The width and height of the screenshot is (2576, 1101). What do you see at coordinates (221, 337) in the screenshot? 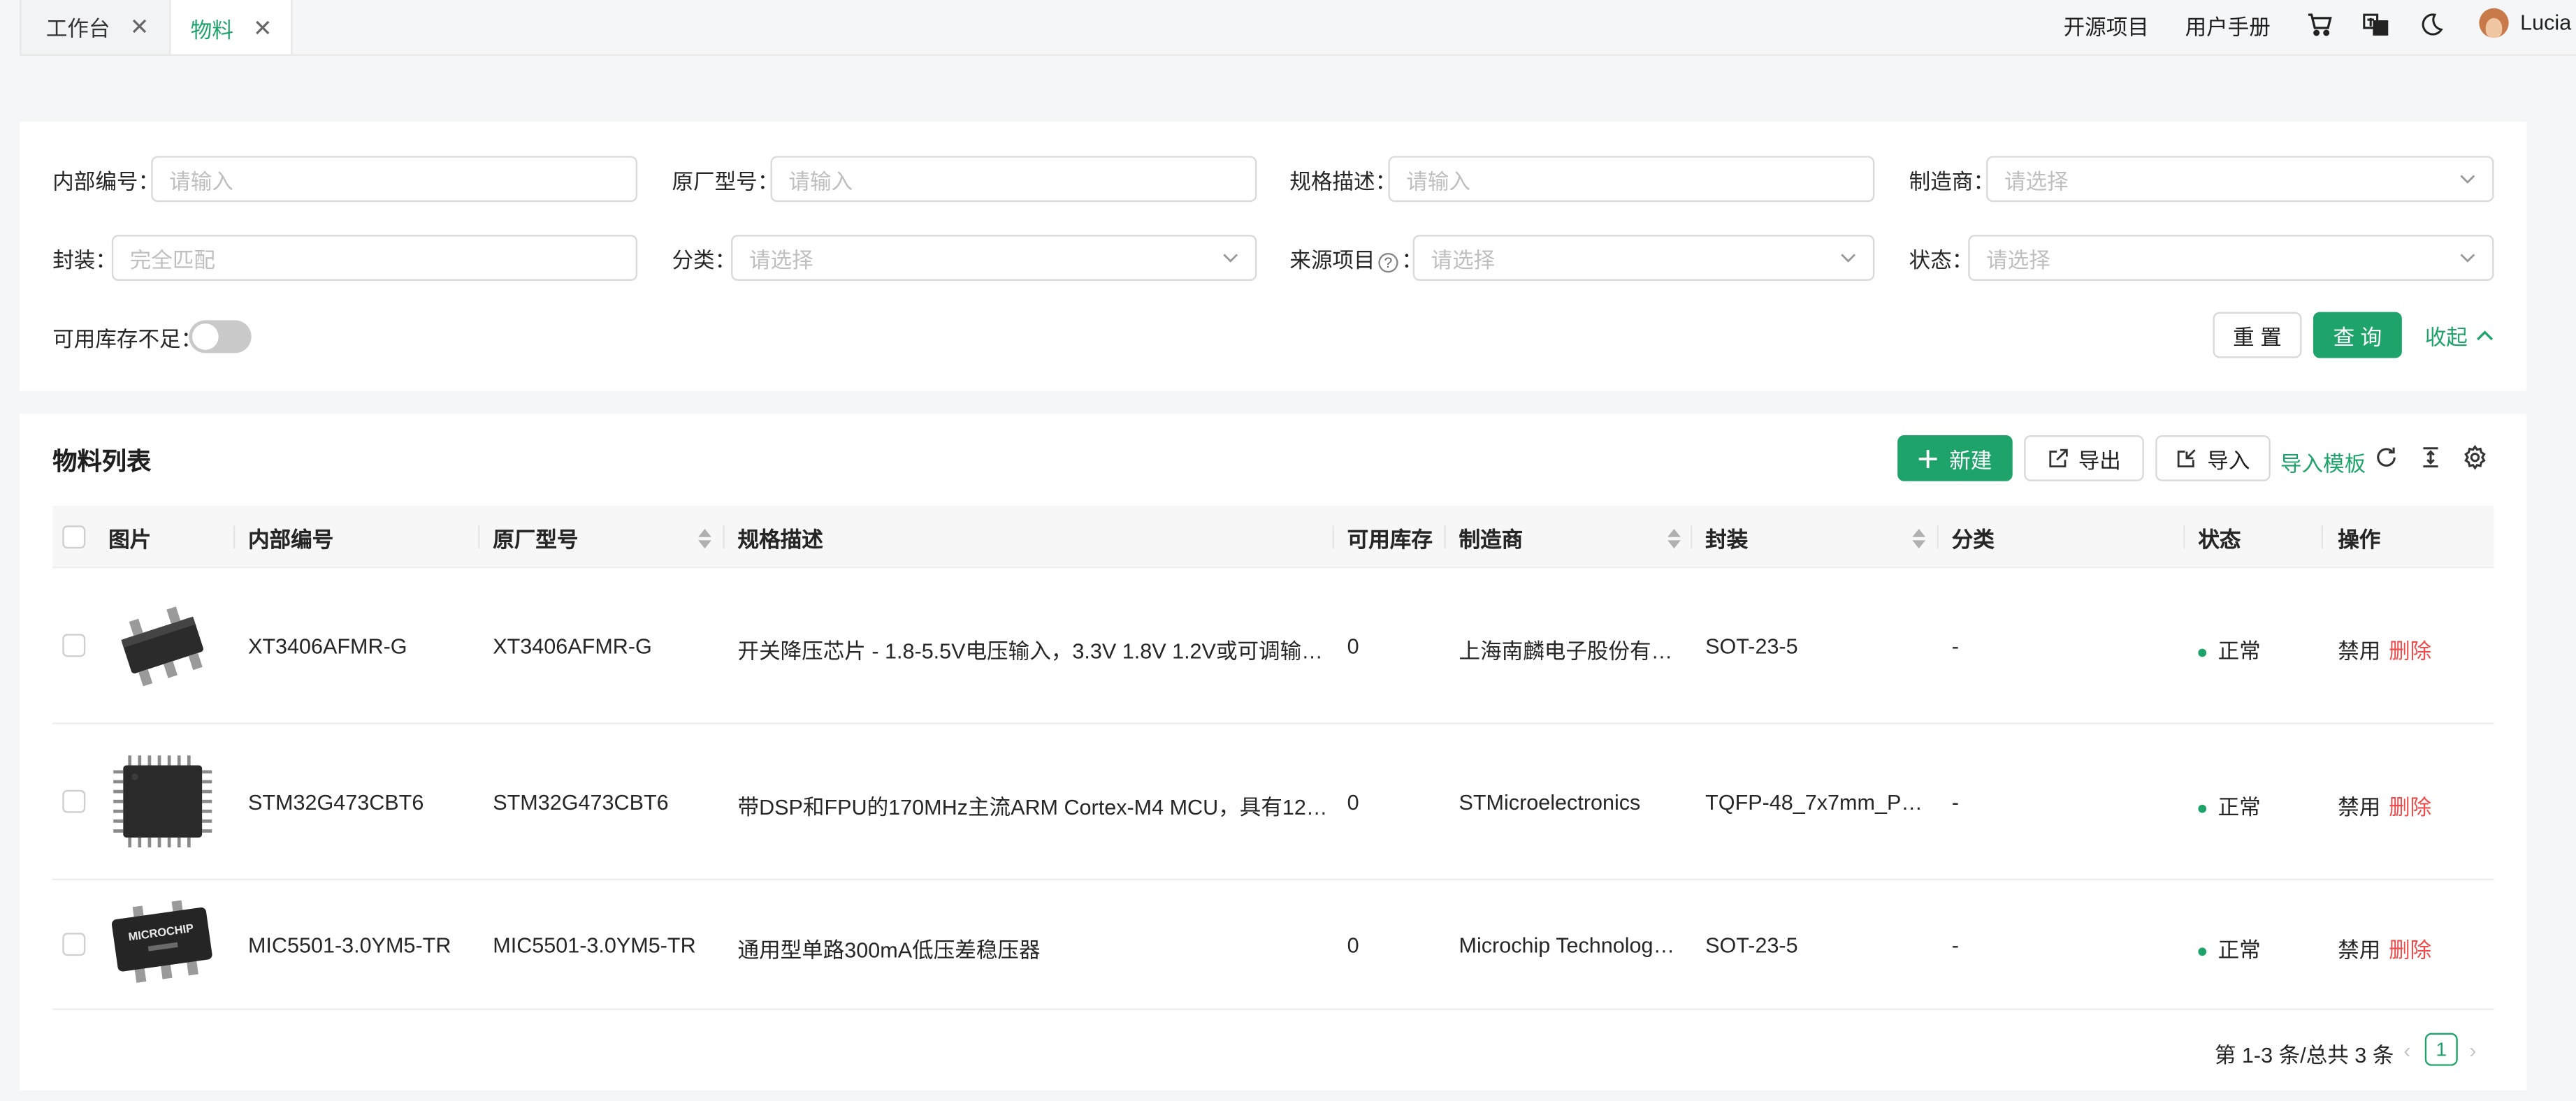
I see `low-stock-toggle` at bounding box center [221, 337].